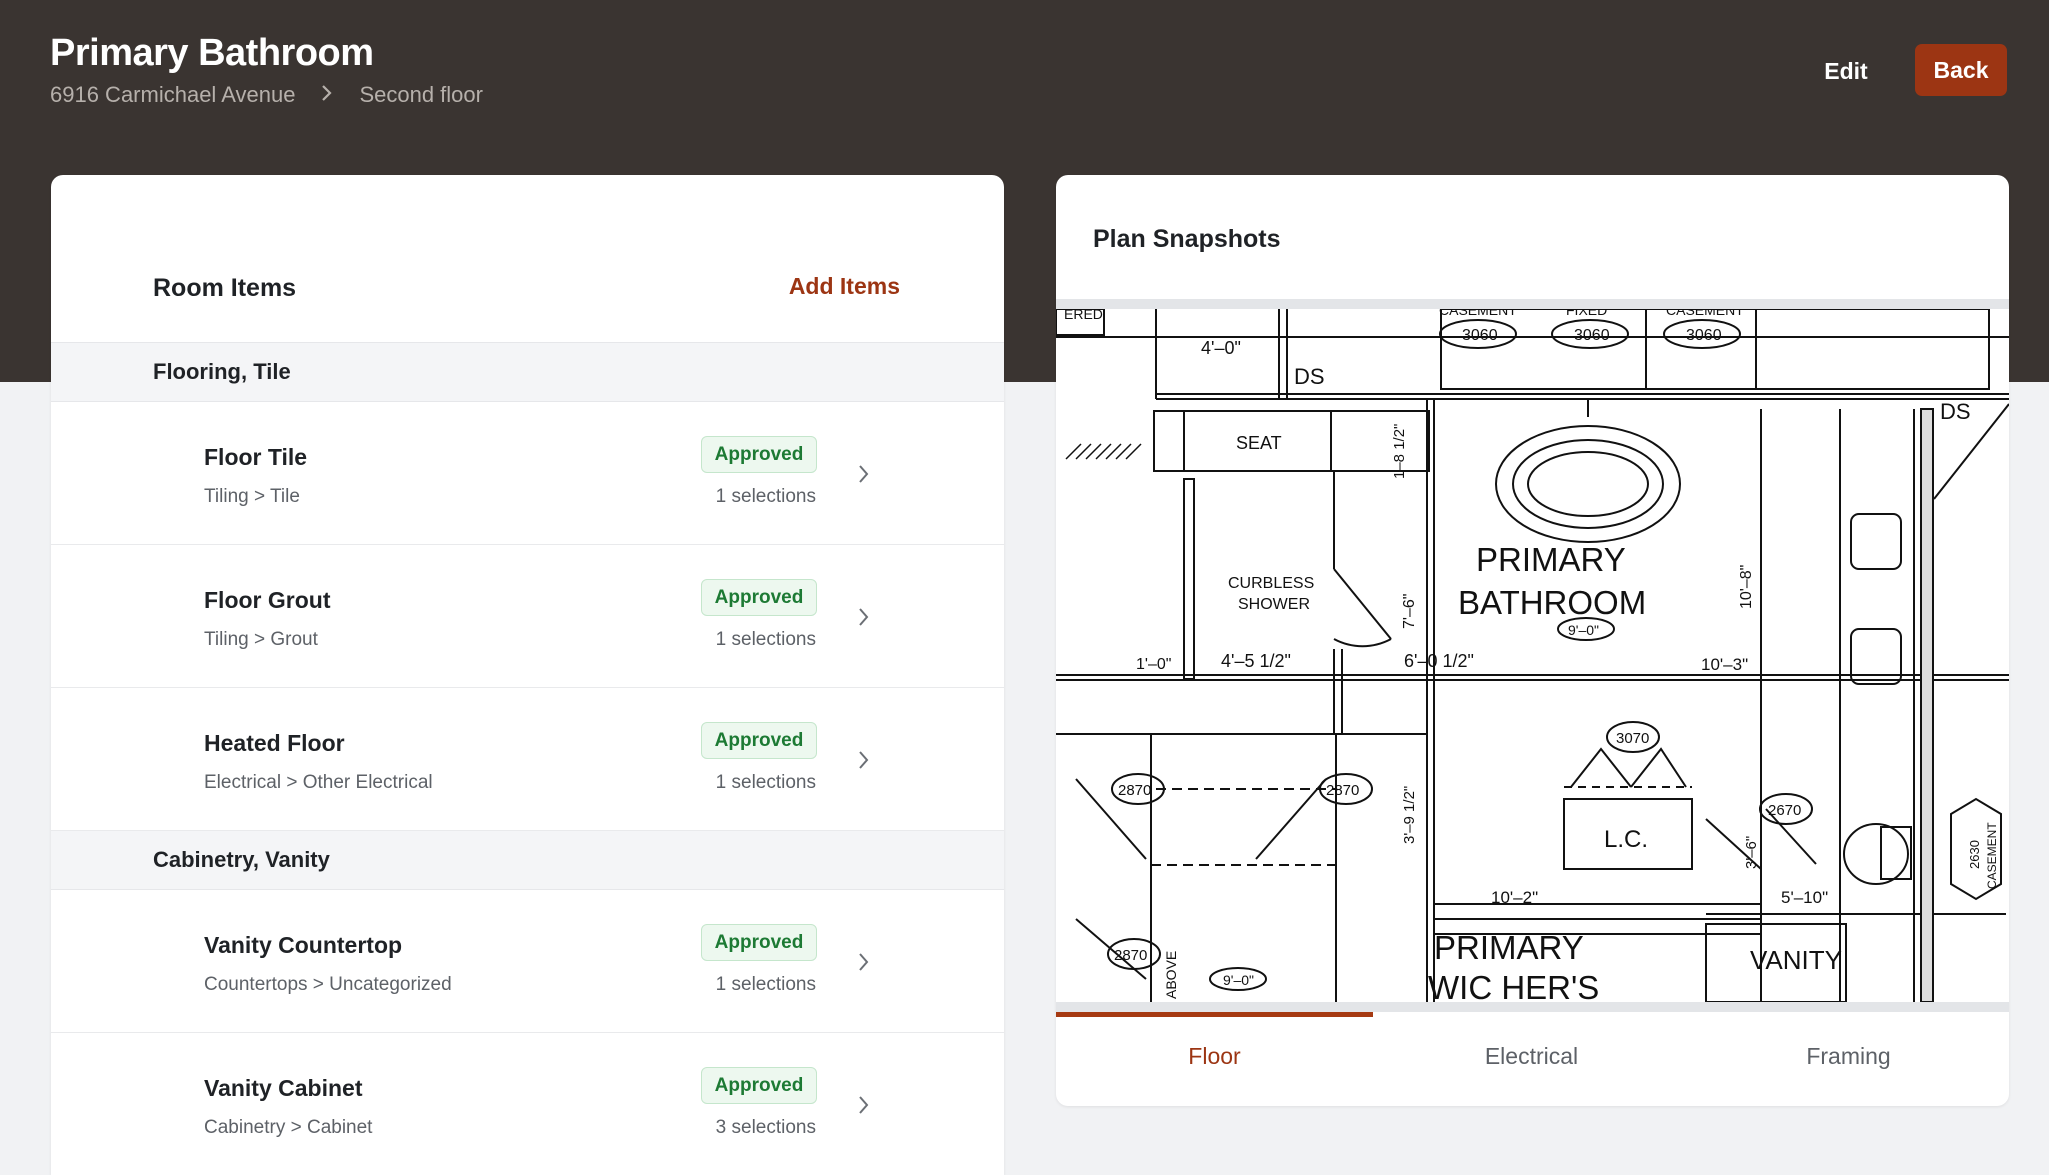  What do you see at coordinates (1848, 1056) in the screenshot?
I see `tab-framing: Framing` at bounding box center [1848, 1056].